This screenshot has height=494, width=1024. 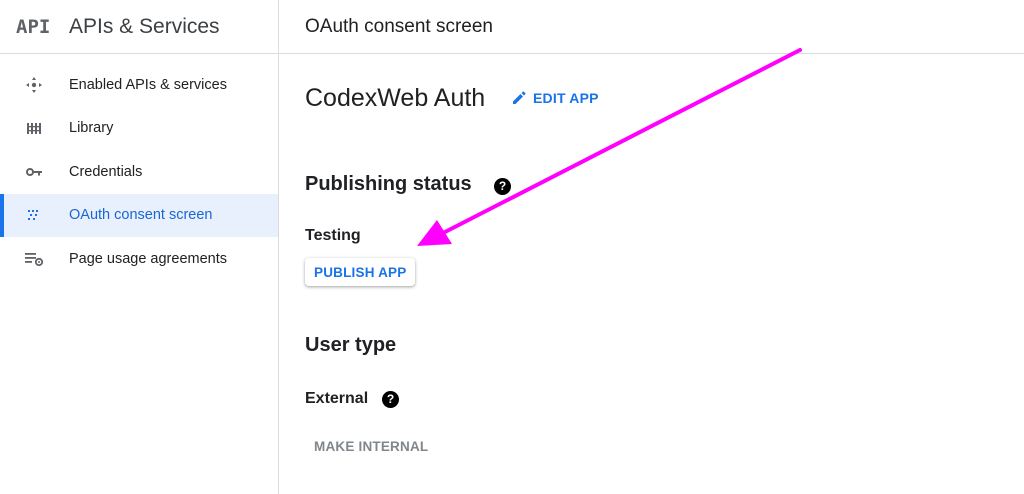 I want to click on app-name: CodexWeb Auth, so click(x=395, y=98).